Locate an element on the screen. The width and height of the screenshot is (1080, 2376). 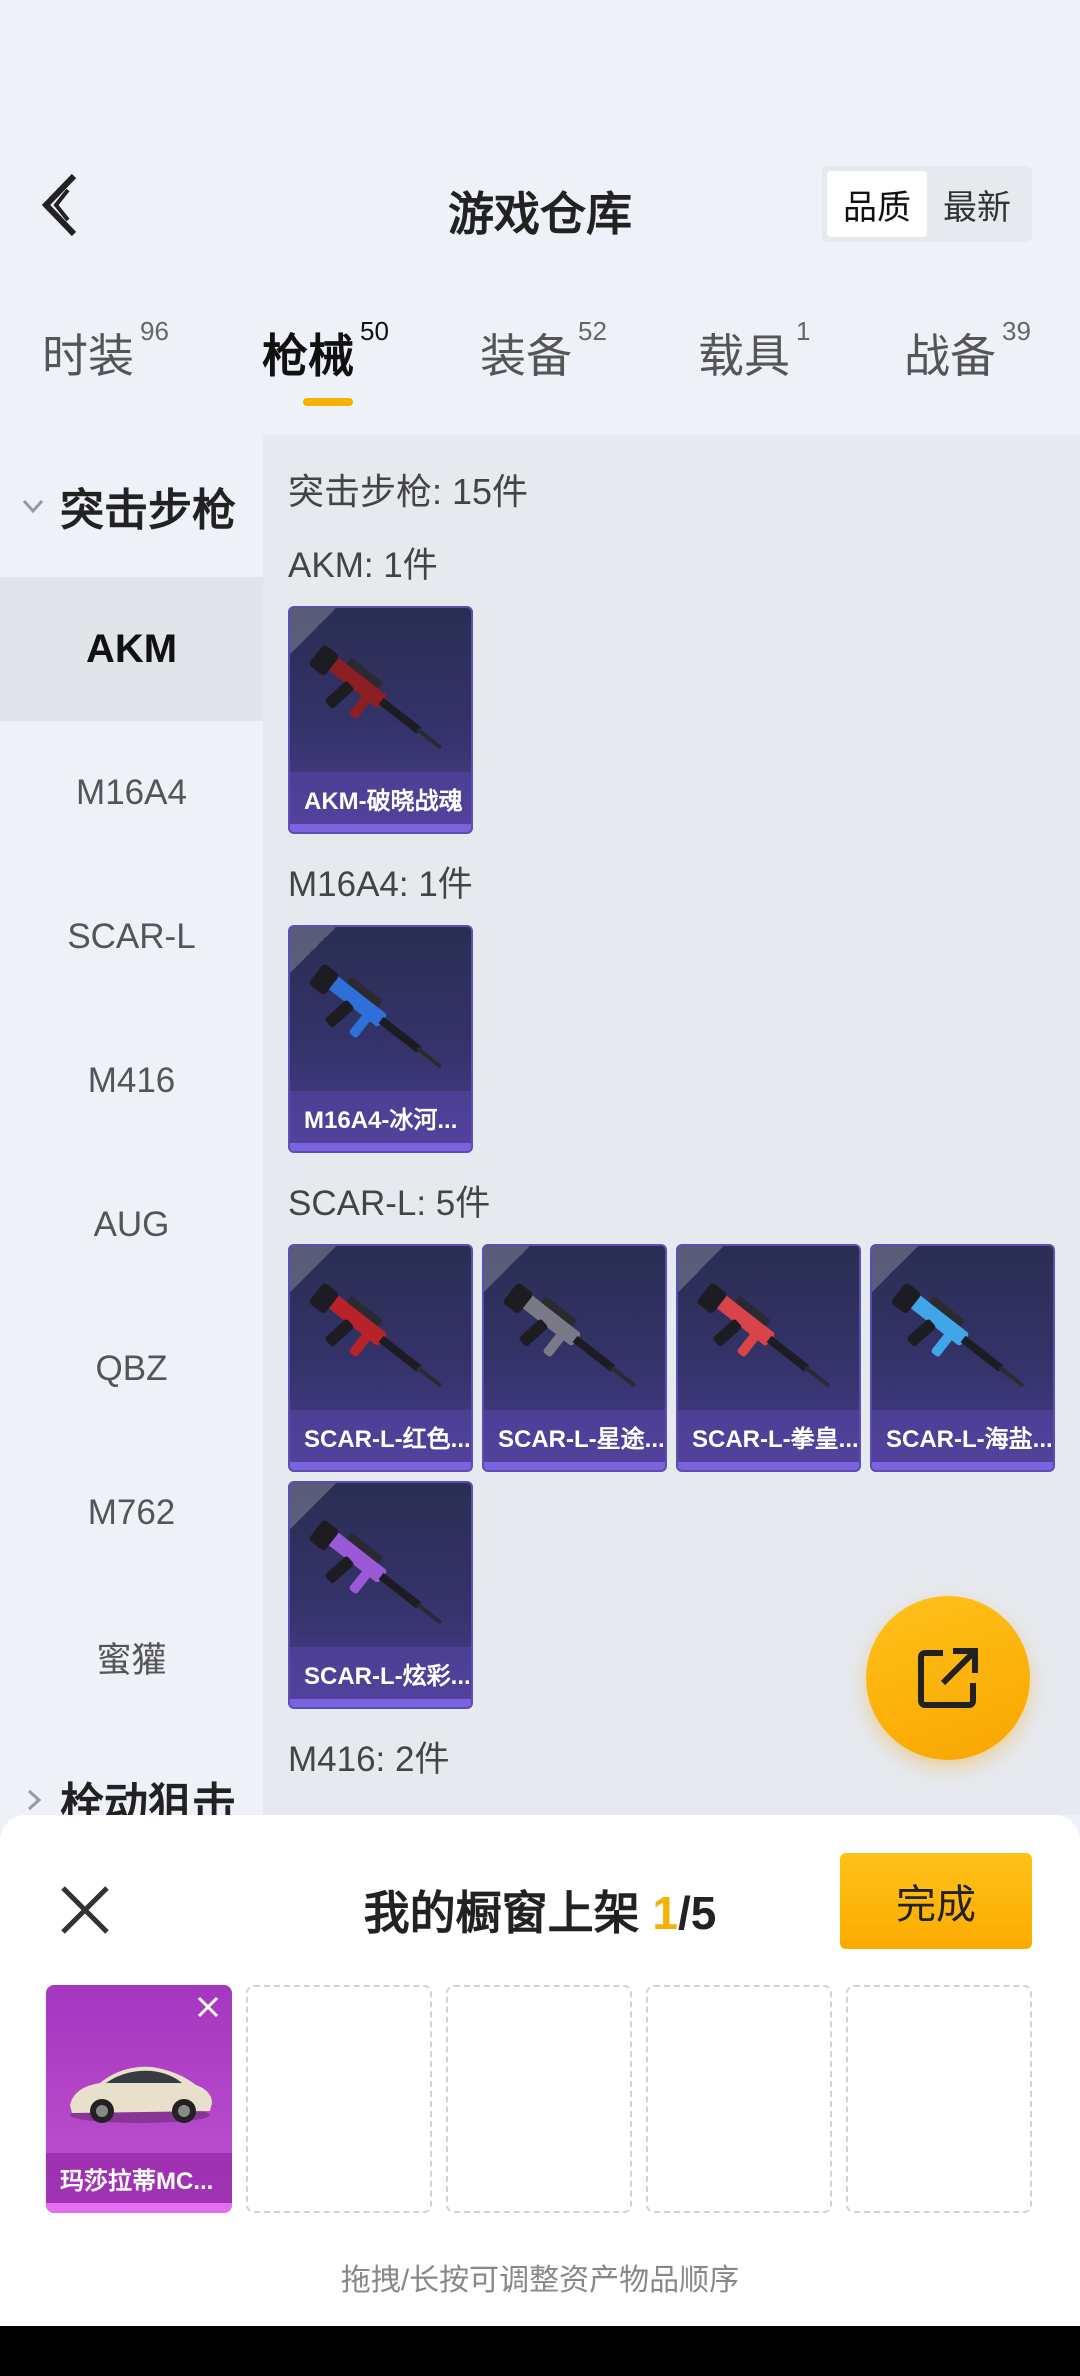
system-nav-bar is located at coordinates (540, 2351).